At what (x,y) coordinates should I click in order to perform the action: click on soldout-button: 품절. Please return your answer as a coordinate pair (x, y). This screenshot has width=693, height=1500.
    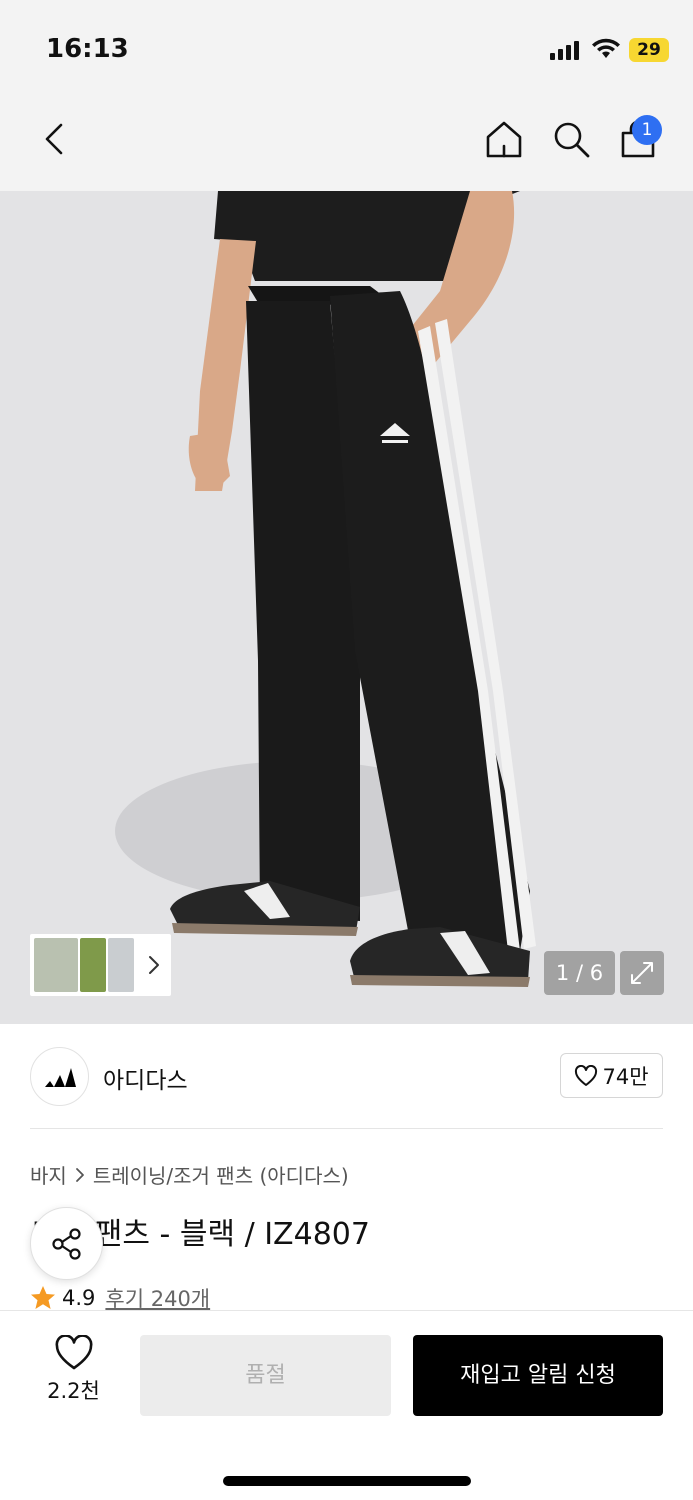
    Looking at the image, I should click on (265, 1375).